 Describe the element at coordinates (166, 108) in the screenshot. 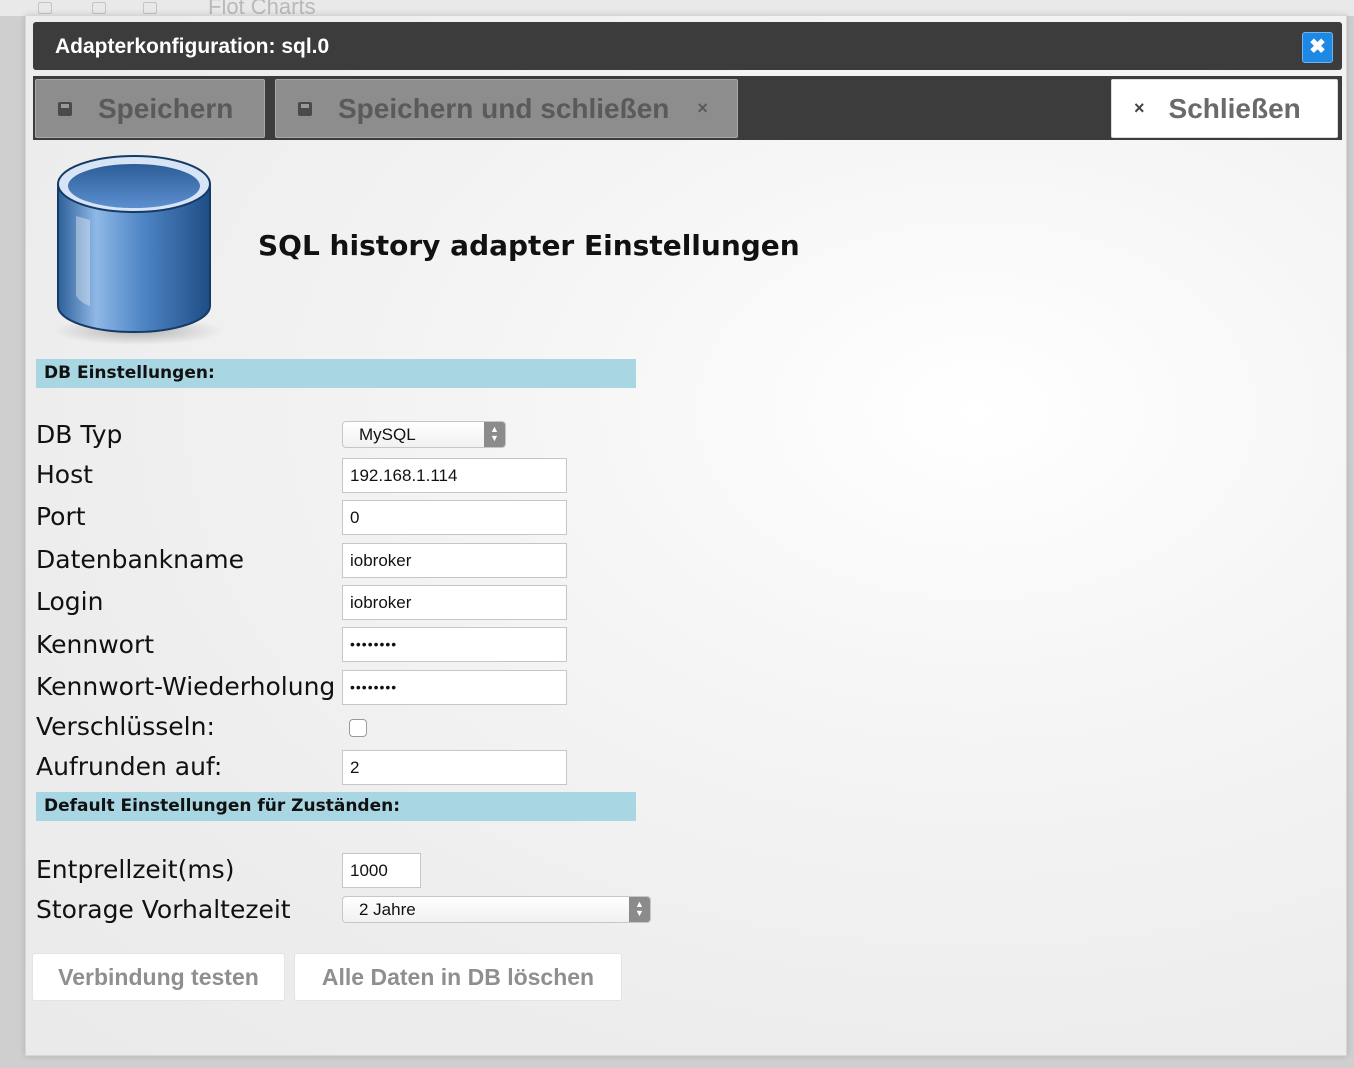

I see `save-button-label: Speichern` at that location.